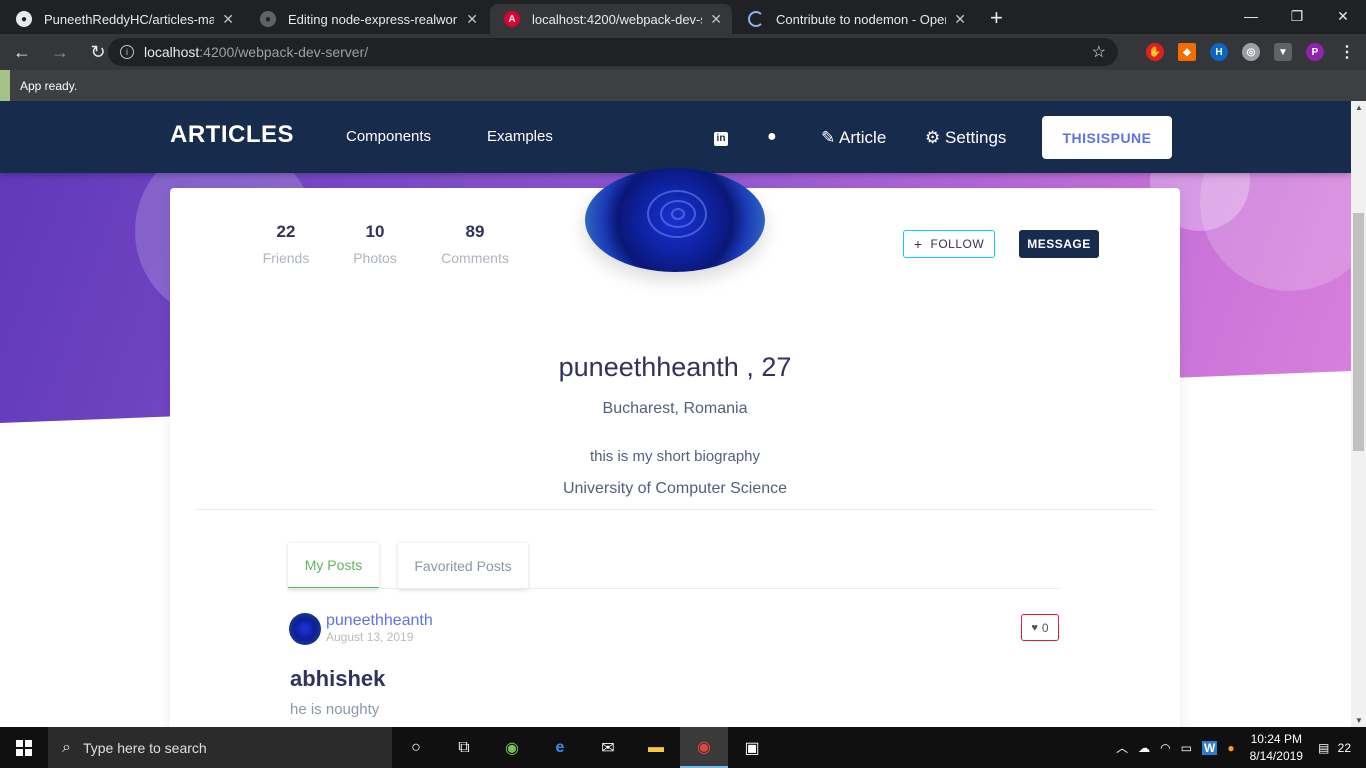  What do you see at coordinates (1187, 52) in the screenshot?
I see `extension-icon: ◆` at bounding box center [1187, 52].